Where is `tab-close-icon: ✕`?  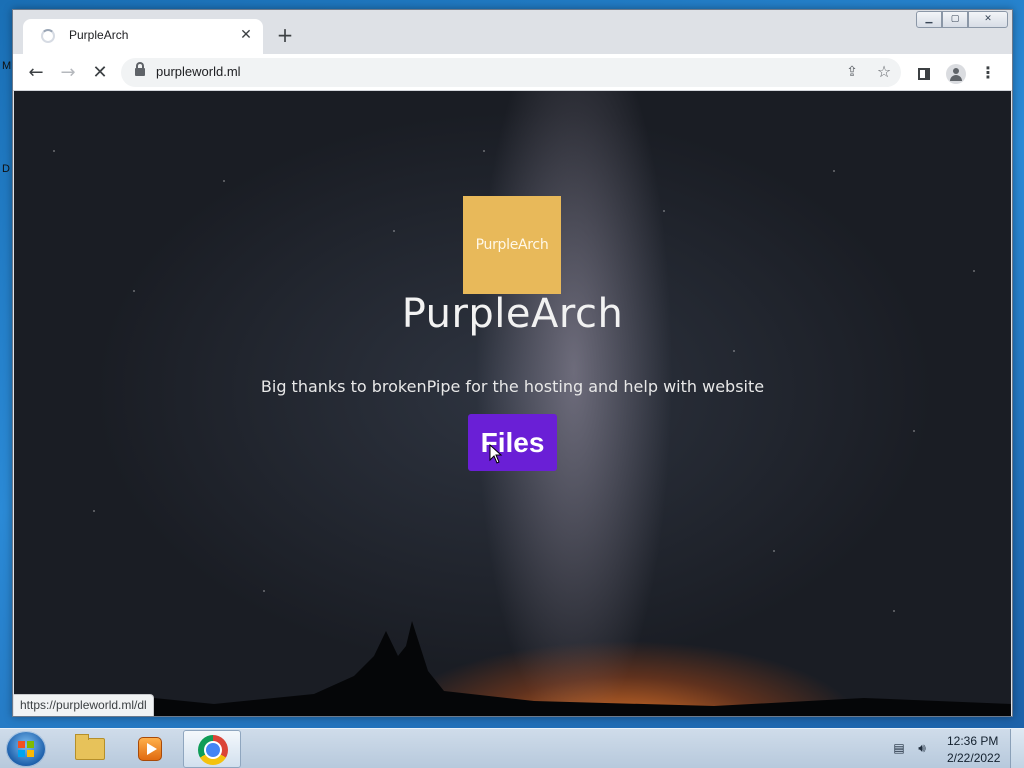 tab-close-icon: ✕ is located at coordinates (246, 35).